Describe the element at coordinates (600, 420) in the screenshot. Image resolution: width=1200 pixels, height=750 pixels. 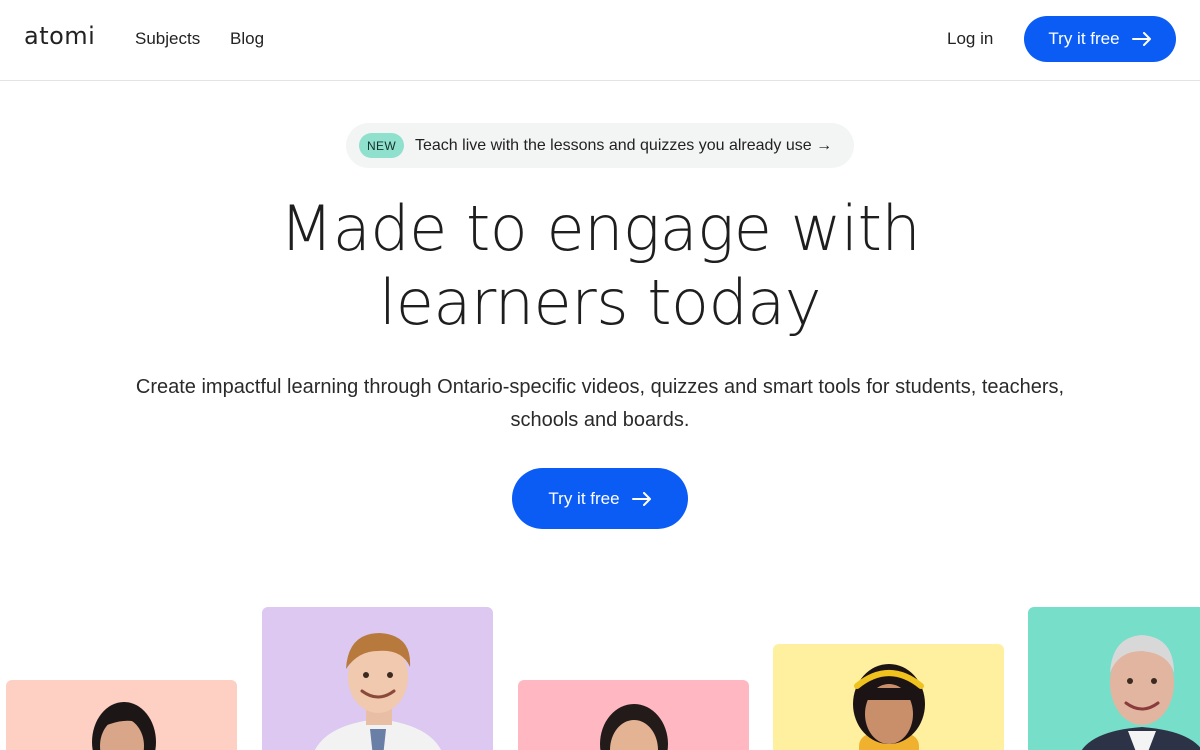
I see `hero-subtitle-line-2: schools and boards.` at that location.